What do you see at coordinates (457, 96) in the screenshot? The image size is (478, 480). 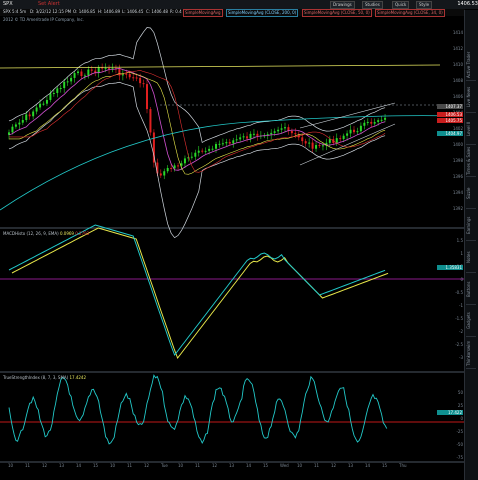 I see `price-axis-label: 1406` at bounding box center [457, 96].